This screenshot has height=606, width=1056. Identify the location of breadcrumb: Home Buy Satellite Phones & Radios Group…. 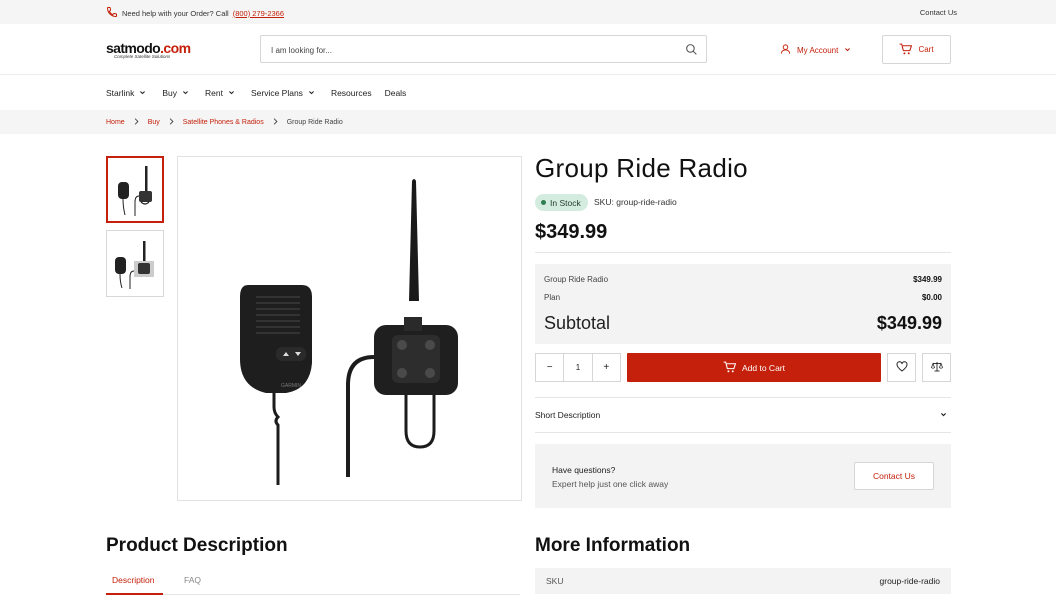
(528, 122).